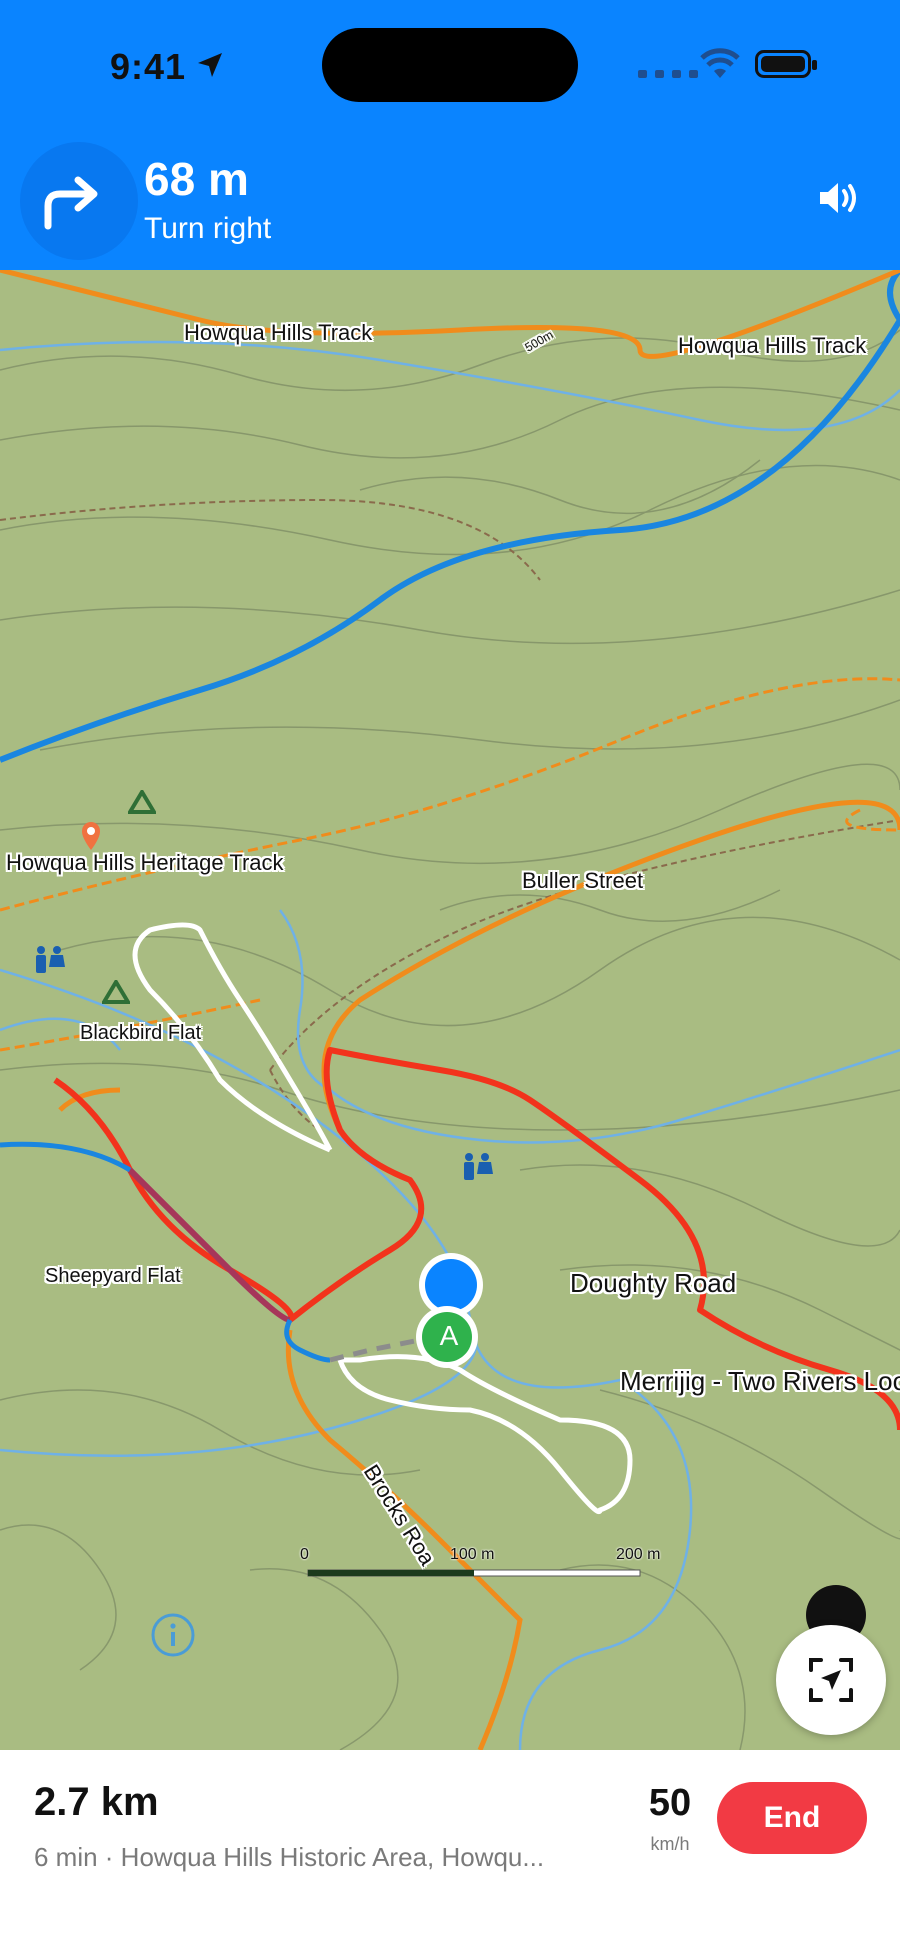  Describe the element at coordinates (792, 1818) in the screenshot. I see `end-navigation-button: End` at that location.